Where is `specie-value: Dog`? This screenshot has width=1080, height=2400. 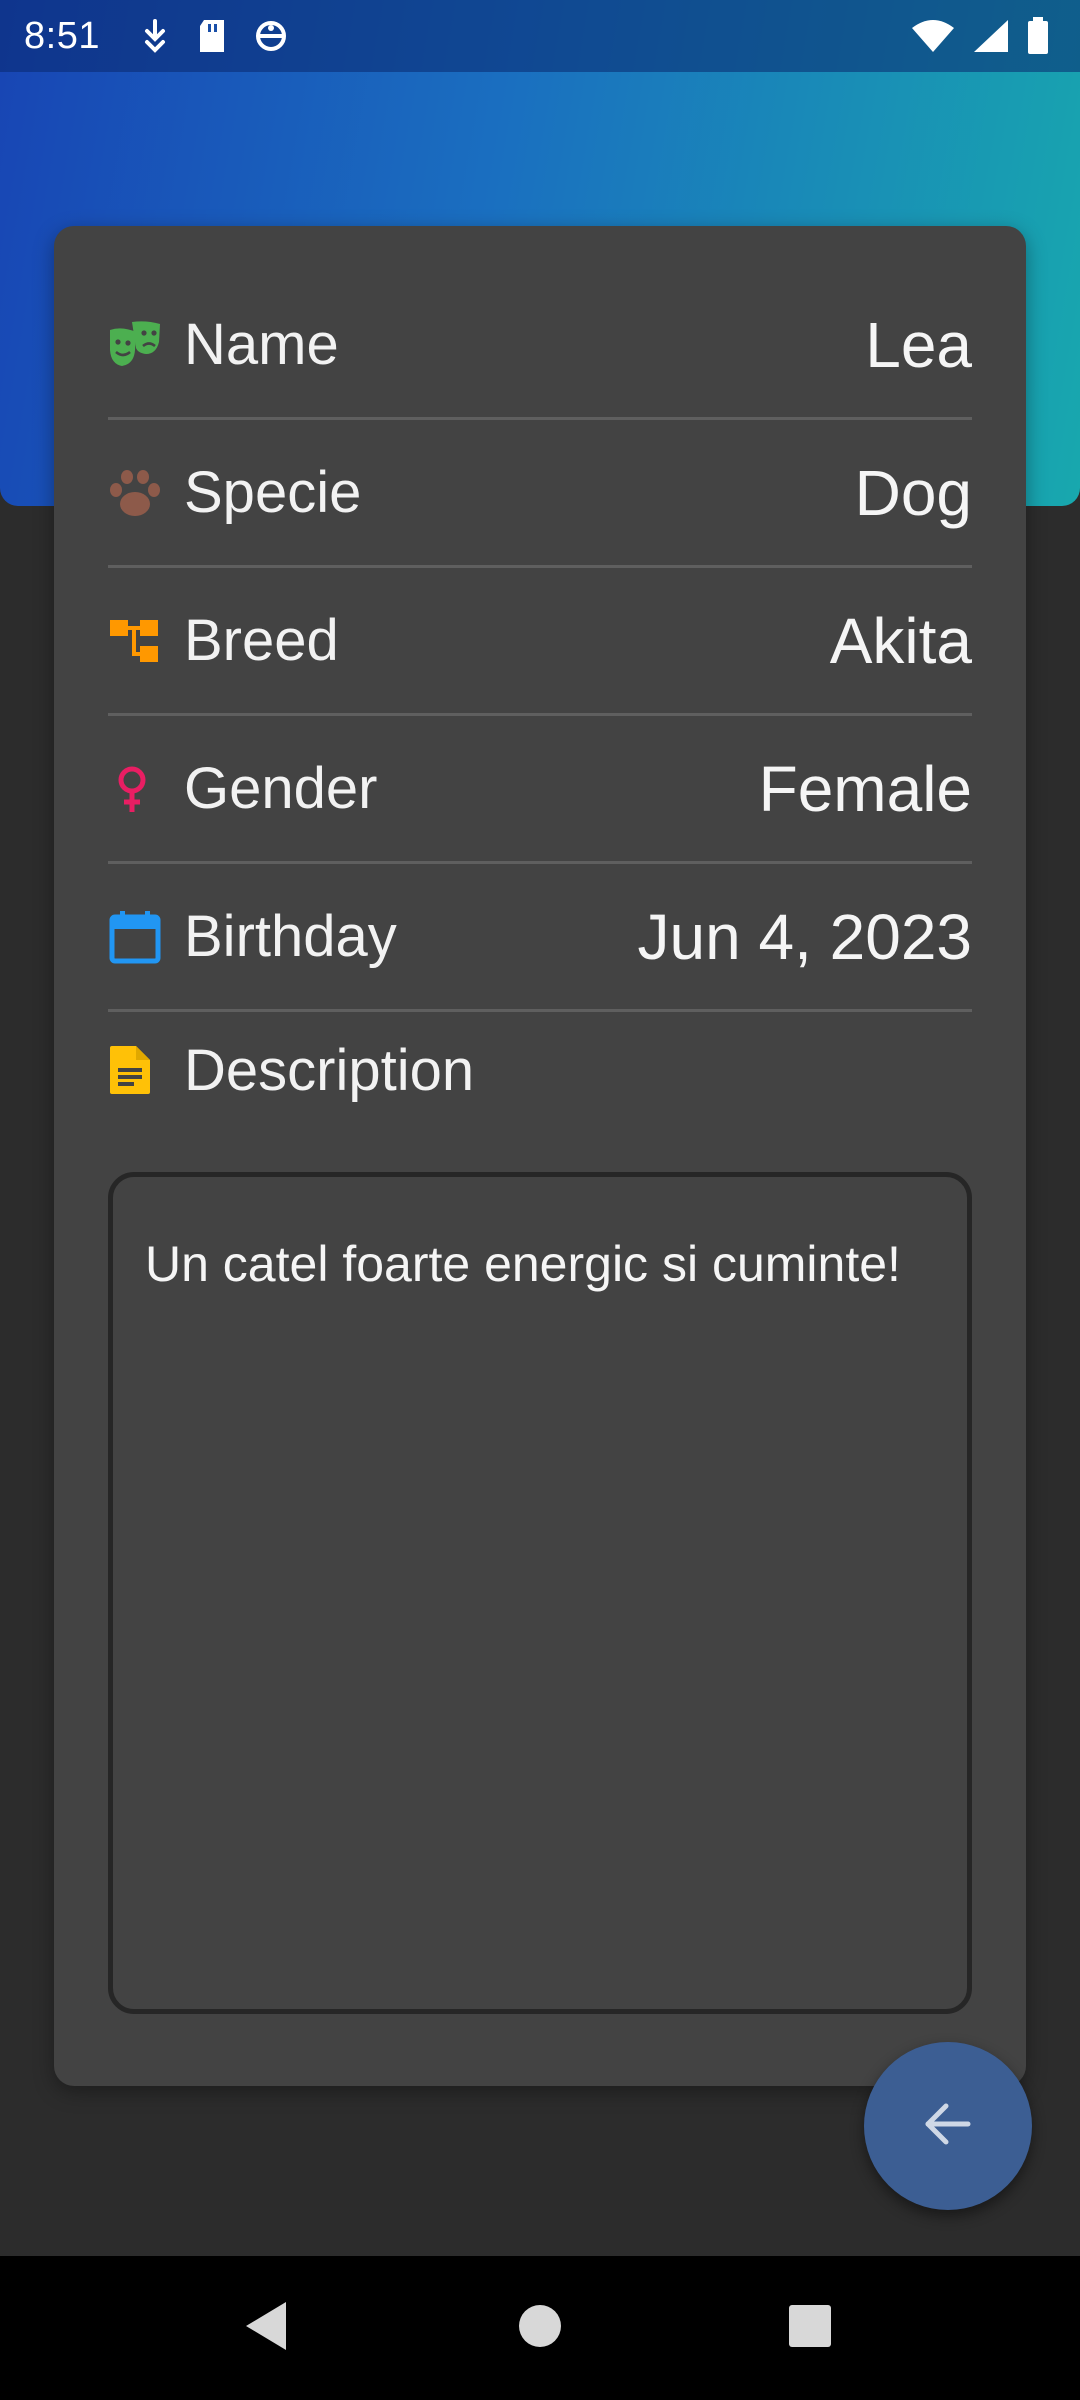 specie-value: Dog is located at coordinates (913, 492).